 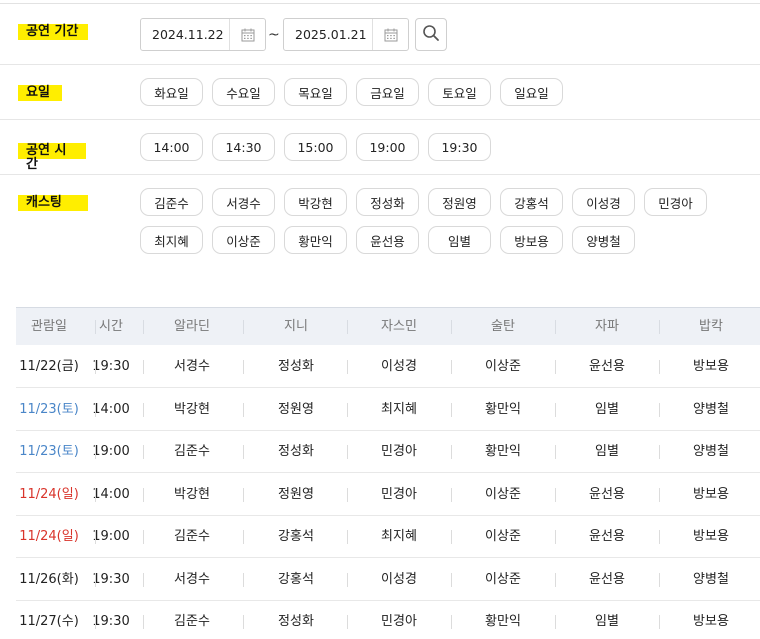 What do you see at coordinates (603, 240) in the screenshot?
I see `cast-chip: 양병철` at bounding box center [603, 240].